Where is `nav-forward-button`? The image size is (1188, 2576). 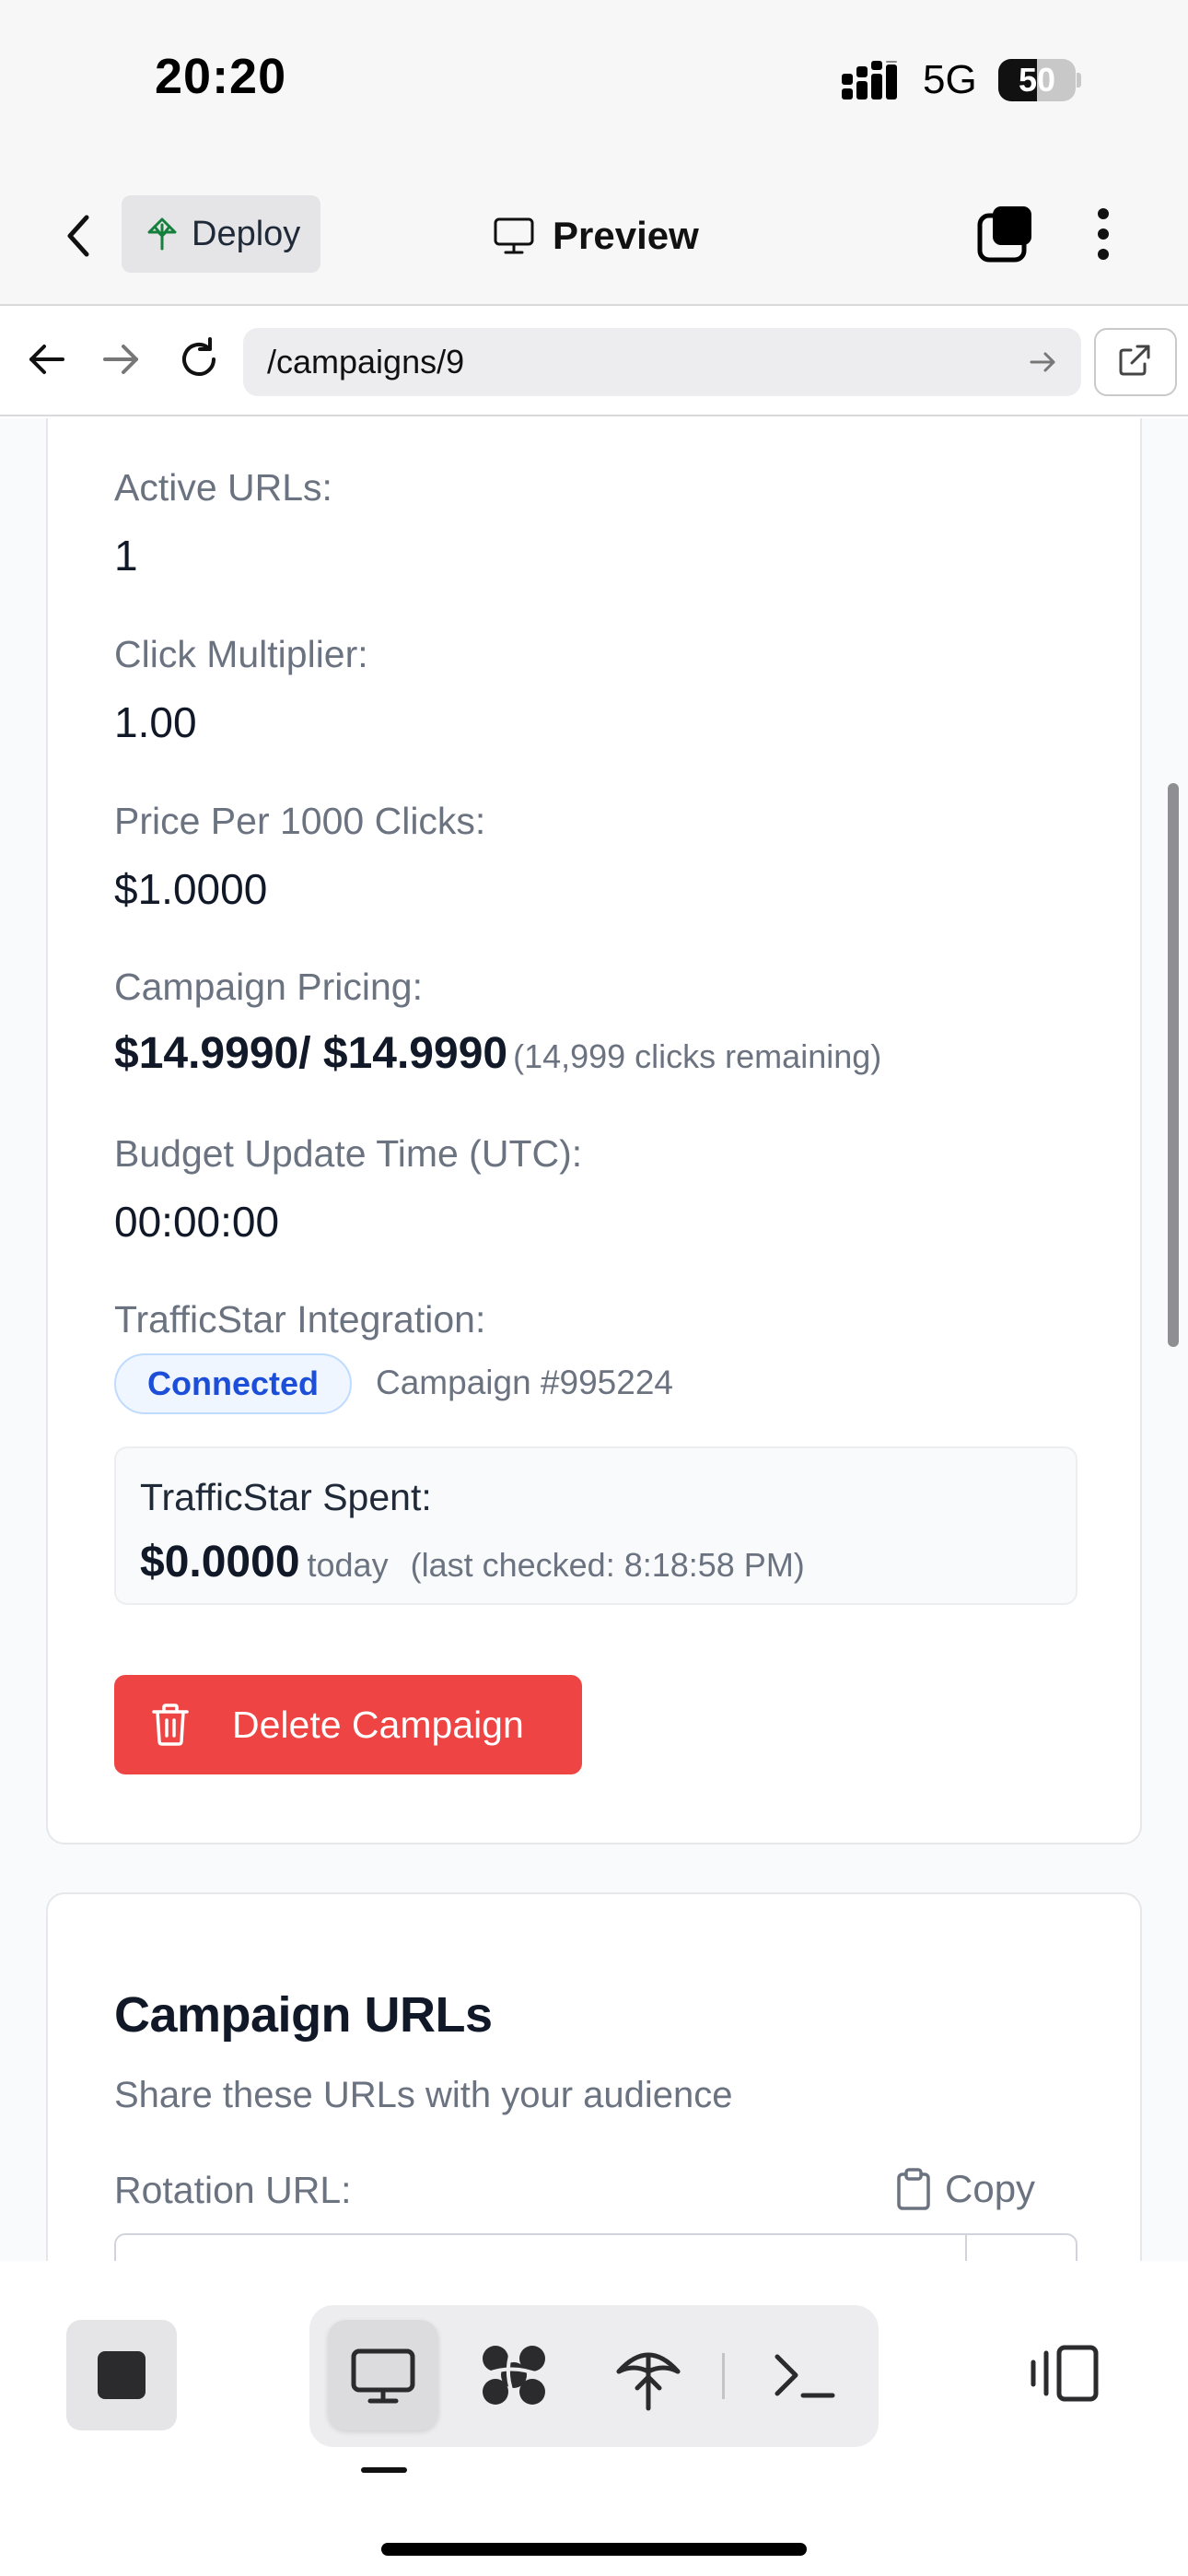 nav-forward-button is located at coordinates (121, 359).